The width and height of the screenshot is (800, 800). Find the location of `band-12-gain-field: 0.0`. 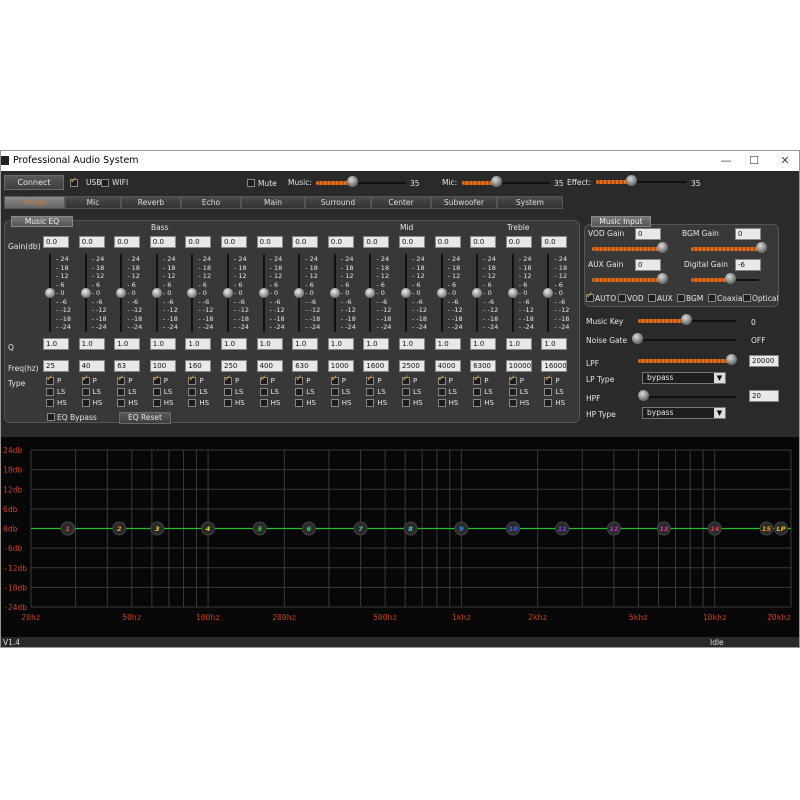

band-12-gain-field: 0.0 is located at coordinates (447, 242).